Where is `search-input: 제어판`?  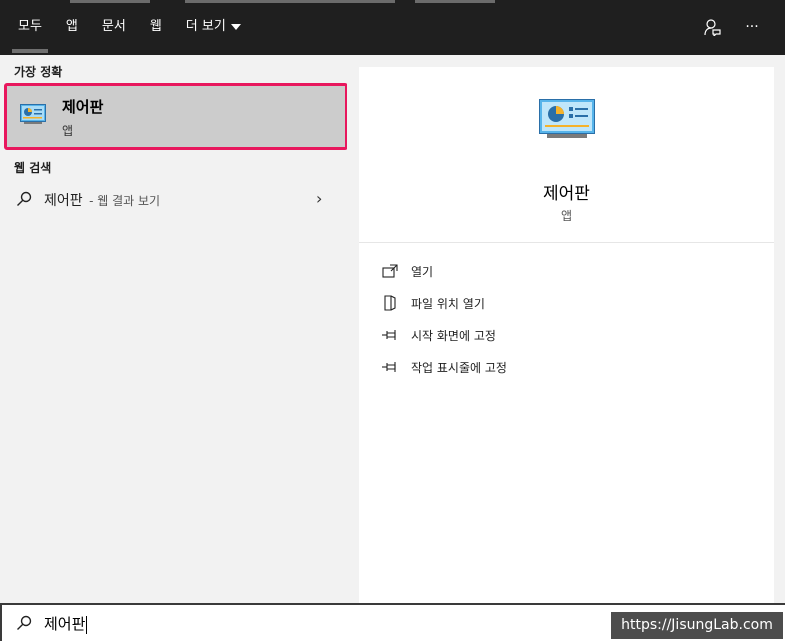 search-input: 제어판 is located at coordinates (66, 623).